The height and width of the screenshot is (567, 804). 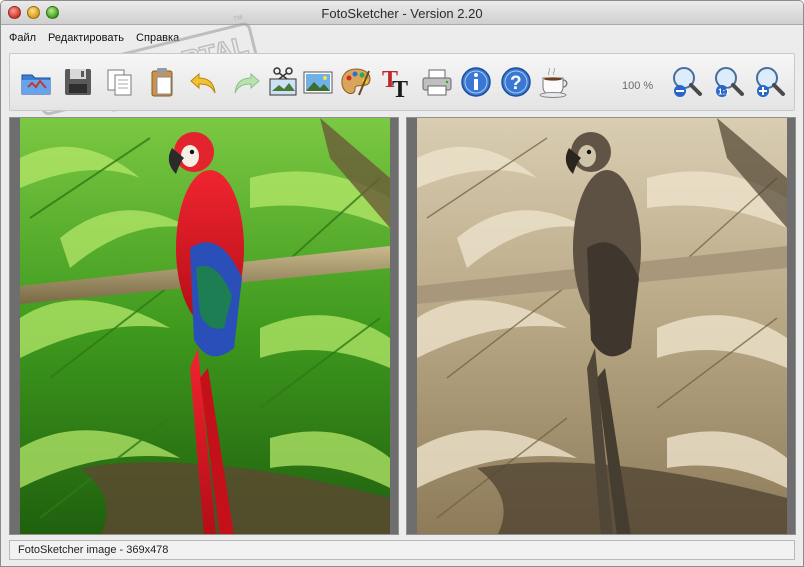 I want to click on status-bar: FotoSketcher image - 369x478, so click(x=402, y=550).